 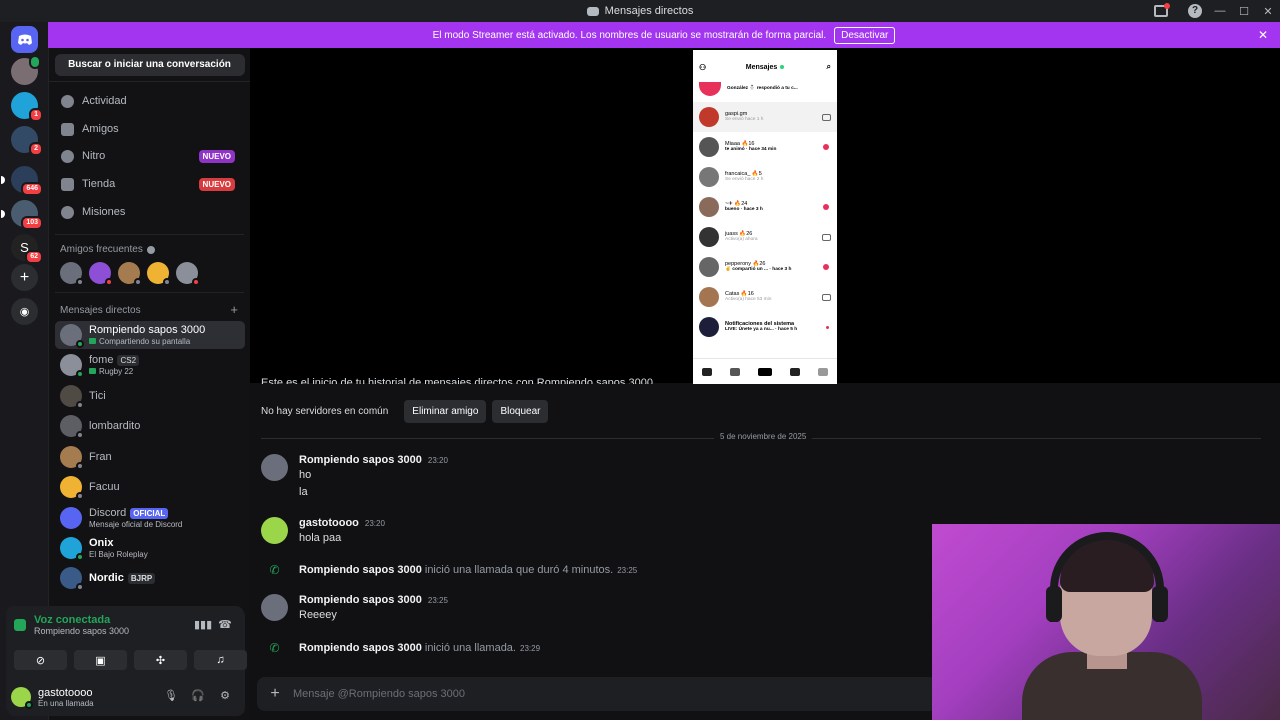 I want to click on new-dm-plus-icon: +, so click(x=234, y=309).